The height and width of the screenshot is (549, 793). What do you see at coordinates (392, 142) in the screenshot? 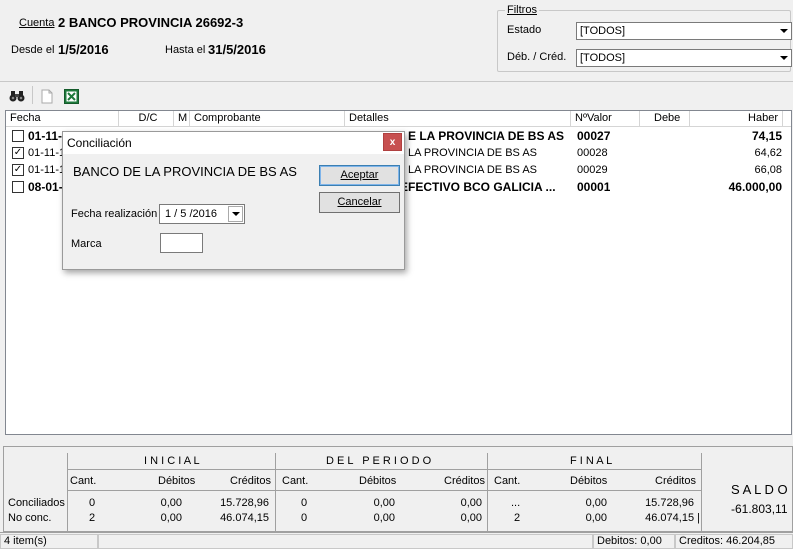
I see `close-icon: x` at bounding box center [392, 142].